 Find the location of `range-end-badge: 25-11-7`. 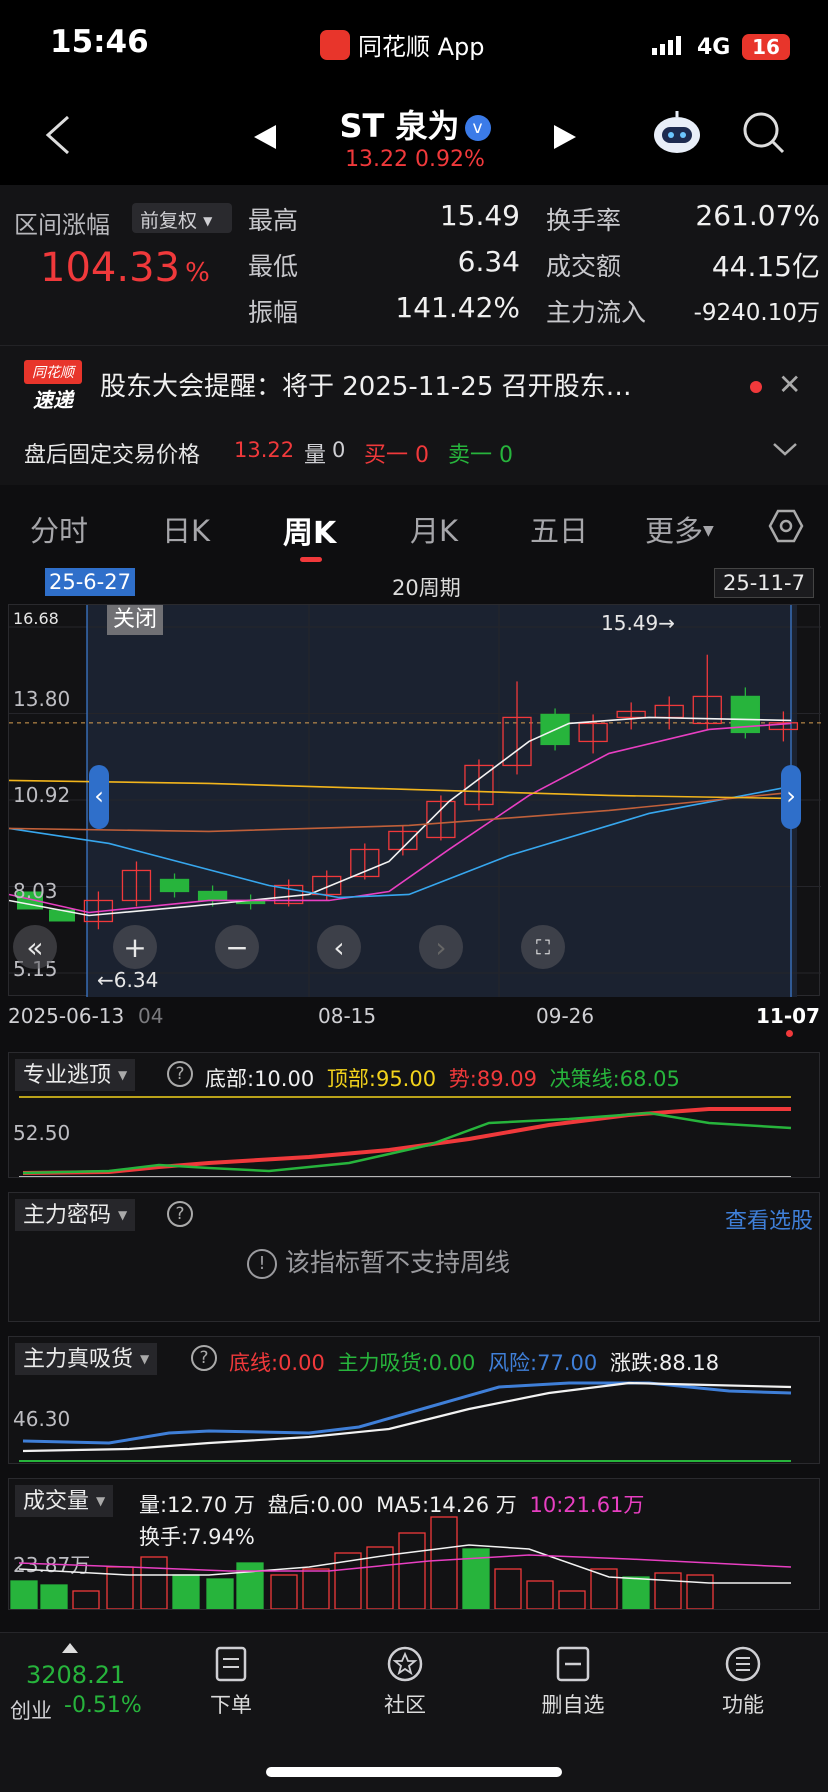

range-end-badge: 25-11-7 is located at coordinates (764, 583).